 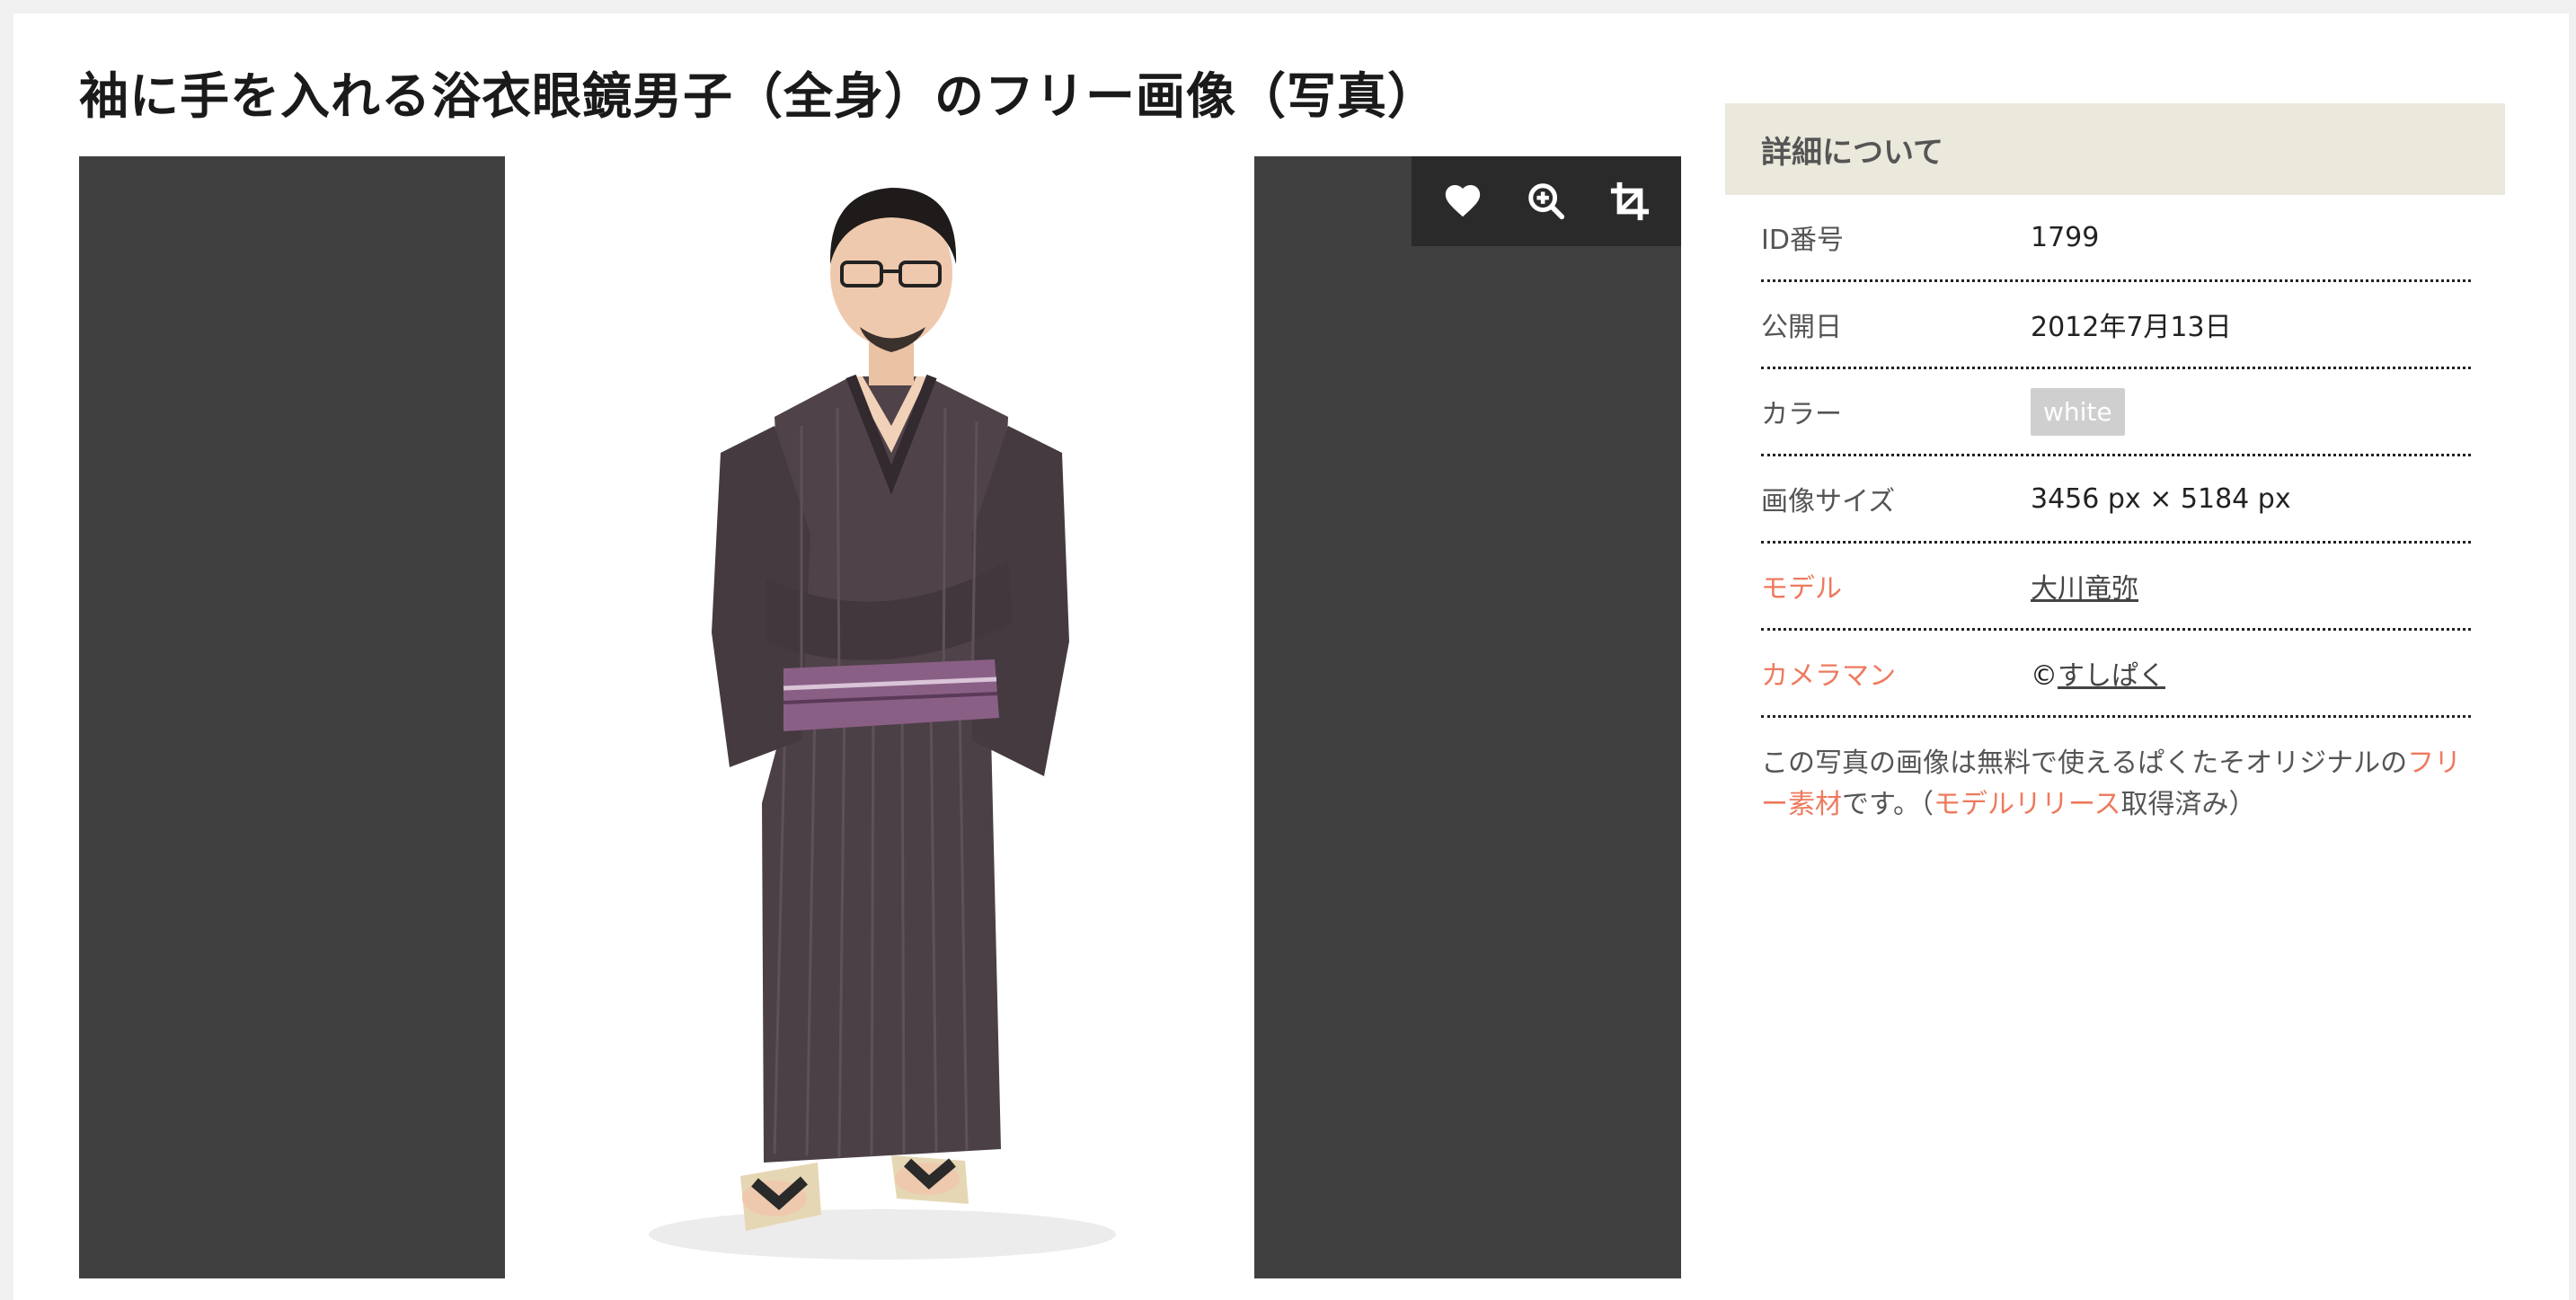 I want to click on page-title: 袖に手を入れる浴衣眼鏡男子（全身）のフリー画像（写真）, so click(x=759, y=96).